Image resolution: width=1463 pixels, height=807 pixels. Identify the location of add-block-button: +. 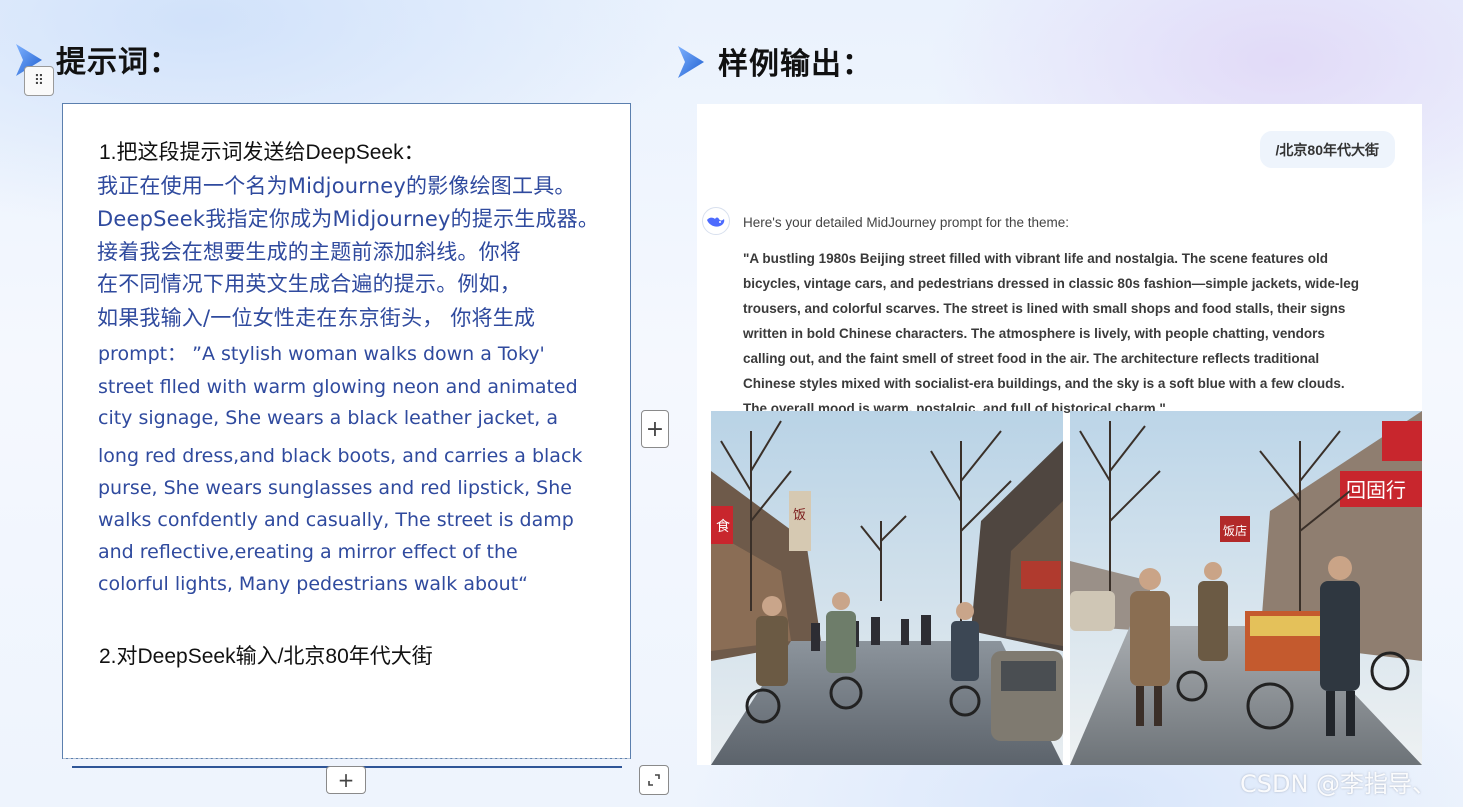
(655, 429).